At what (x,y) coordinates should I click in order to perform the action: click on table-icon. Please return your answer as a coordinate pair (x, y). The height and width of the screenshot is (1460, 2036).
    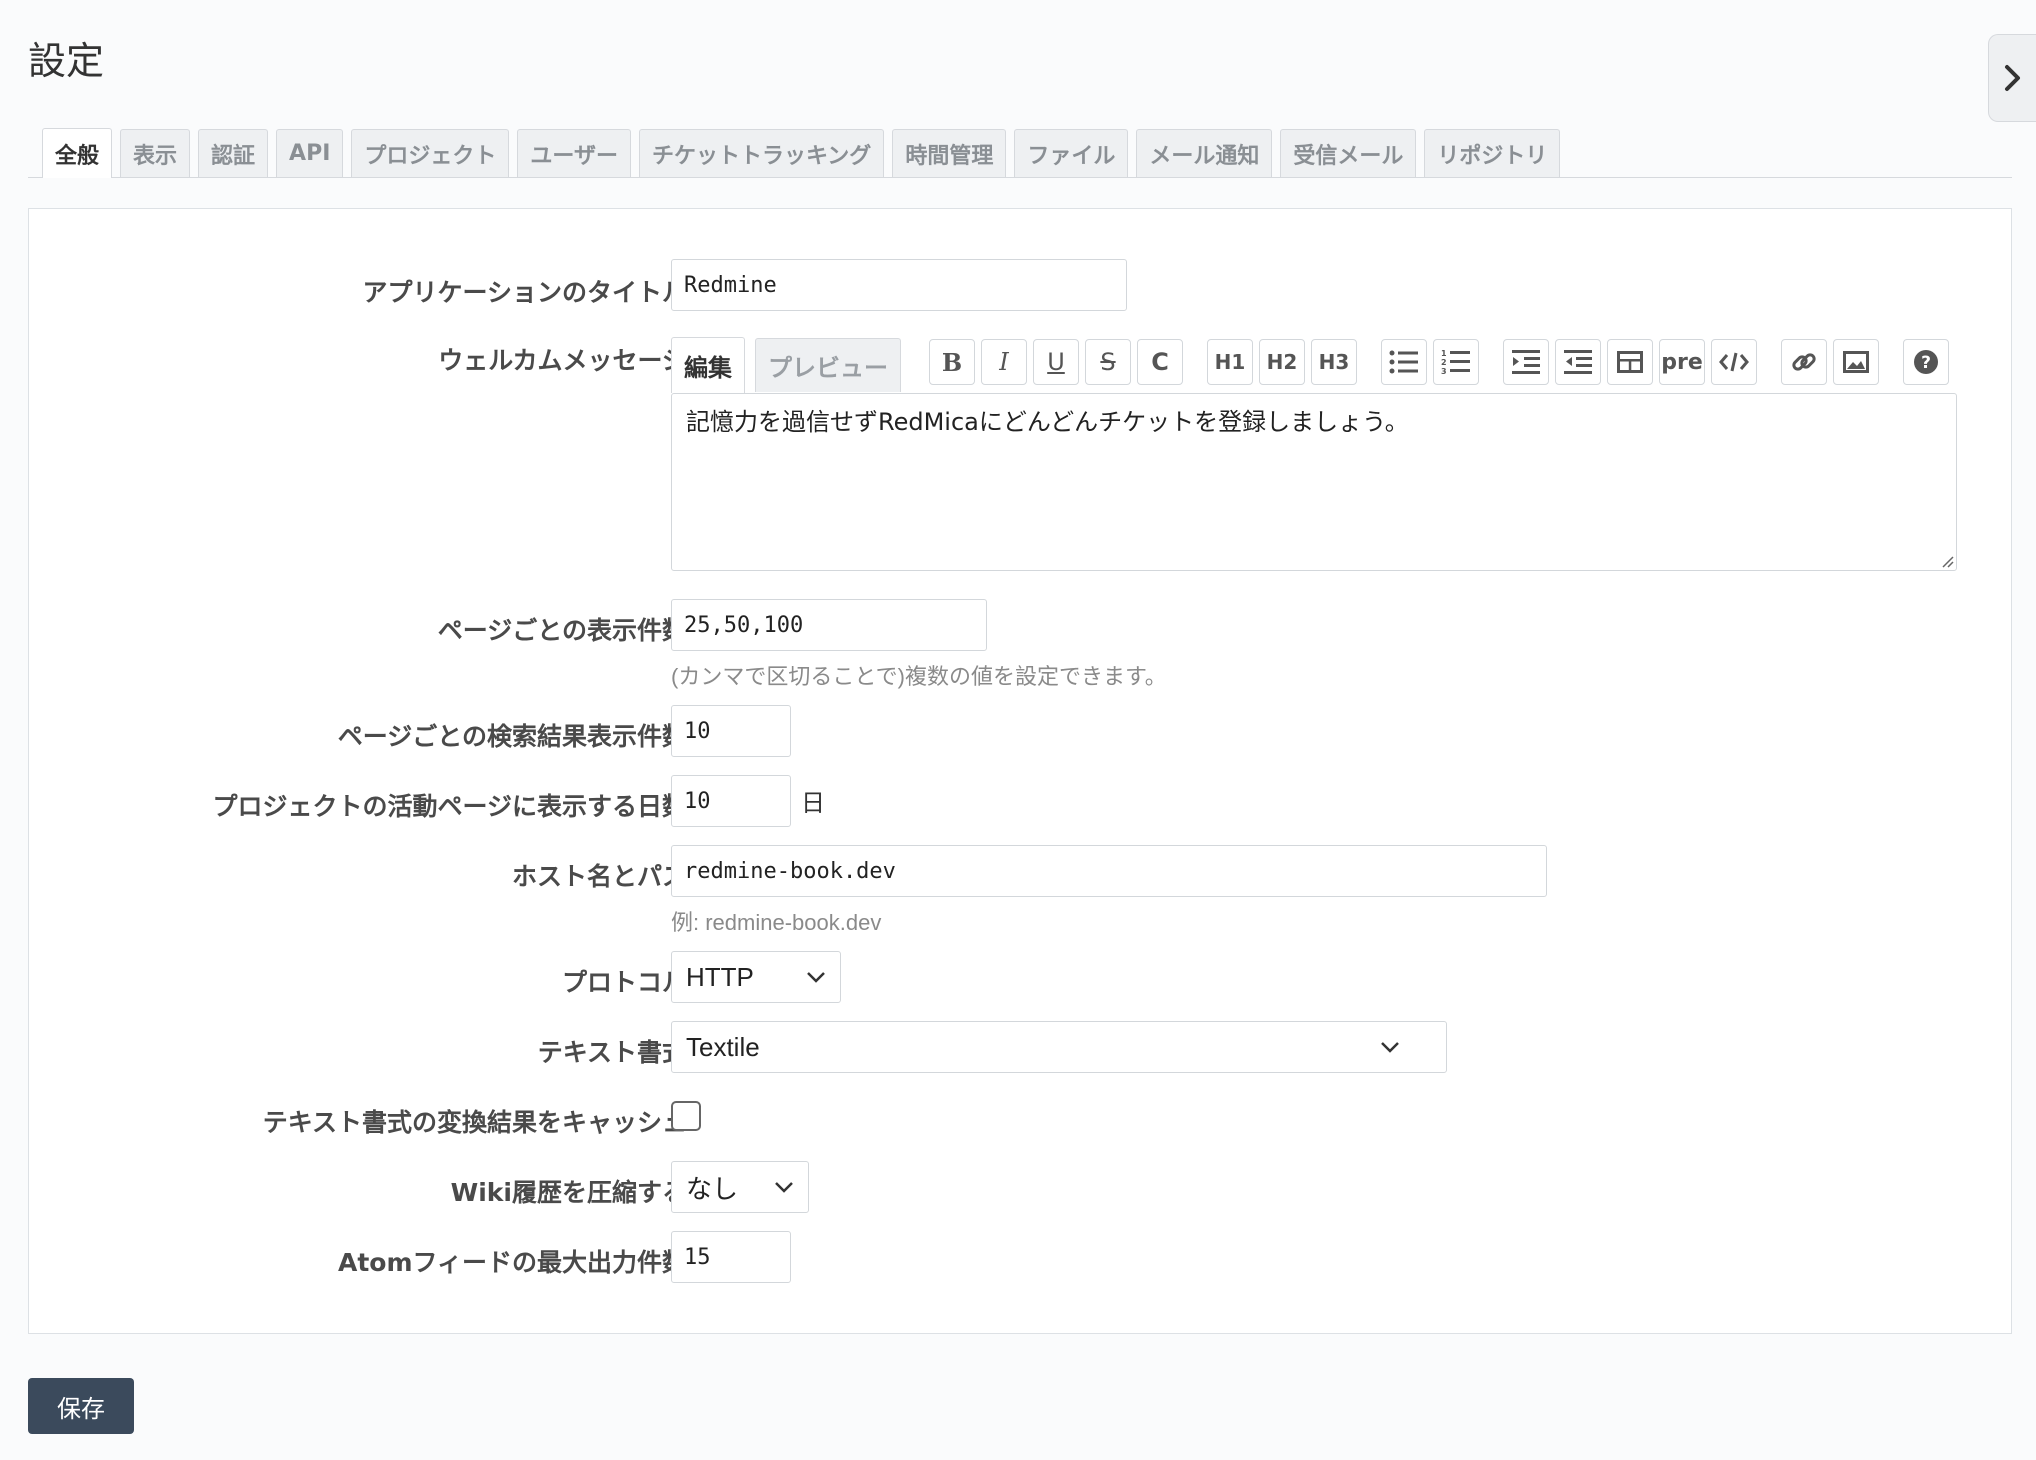
    Looking at the image, I should click on (1630, 362).